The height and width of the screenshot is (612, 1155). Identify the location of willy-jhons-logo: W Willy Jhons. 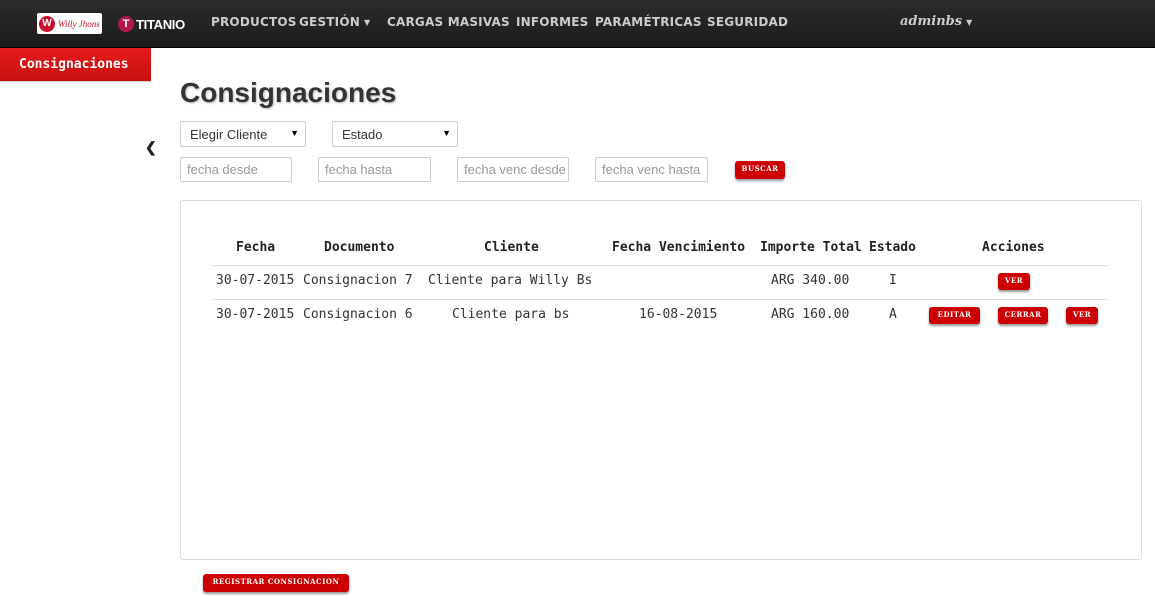
(69, 23).